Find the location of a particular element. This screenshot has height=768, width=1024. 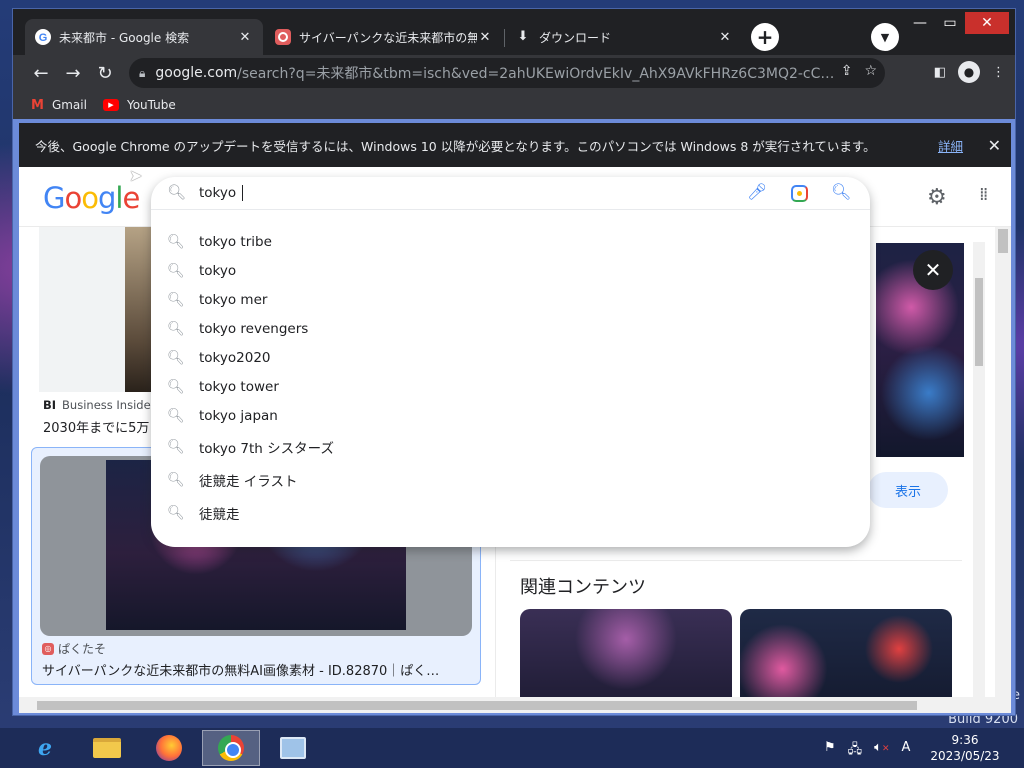

search-query: tokyo is located at coordinates (221, 193).